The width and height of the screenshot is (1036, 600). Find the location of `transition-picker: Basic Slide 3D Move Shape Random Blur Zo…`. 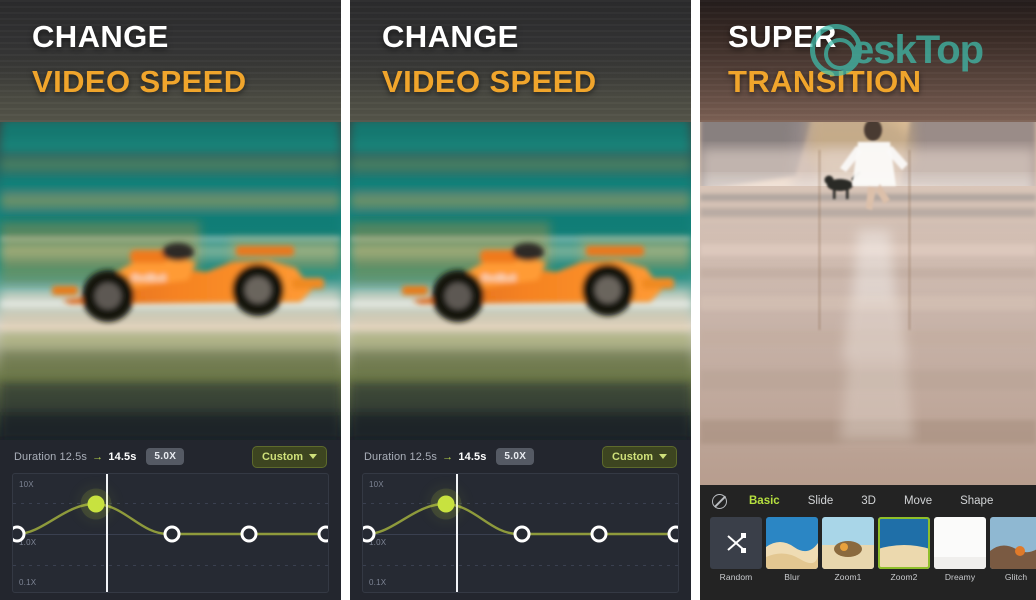

transition-picker: Basic Slide 3D Move Shape Random Blur Zo… is located at coordinates (868, 542).